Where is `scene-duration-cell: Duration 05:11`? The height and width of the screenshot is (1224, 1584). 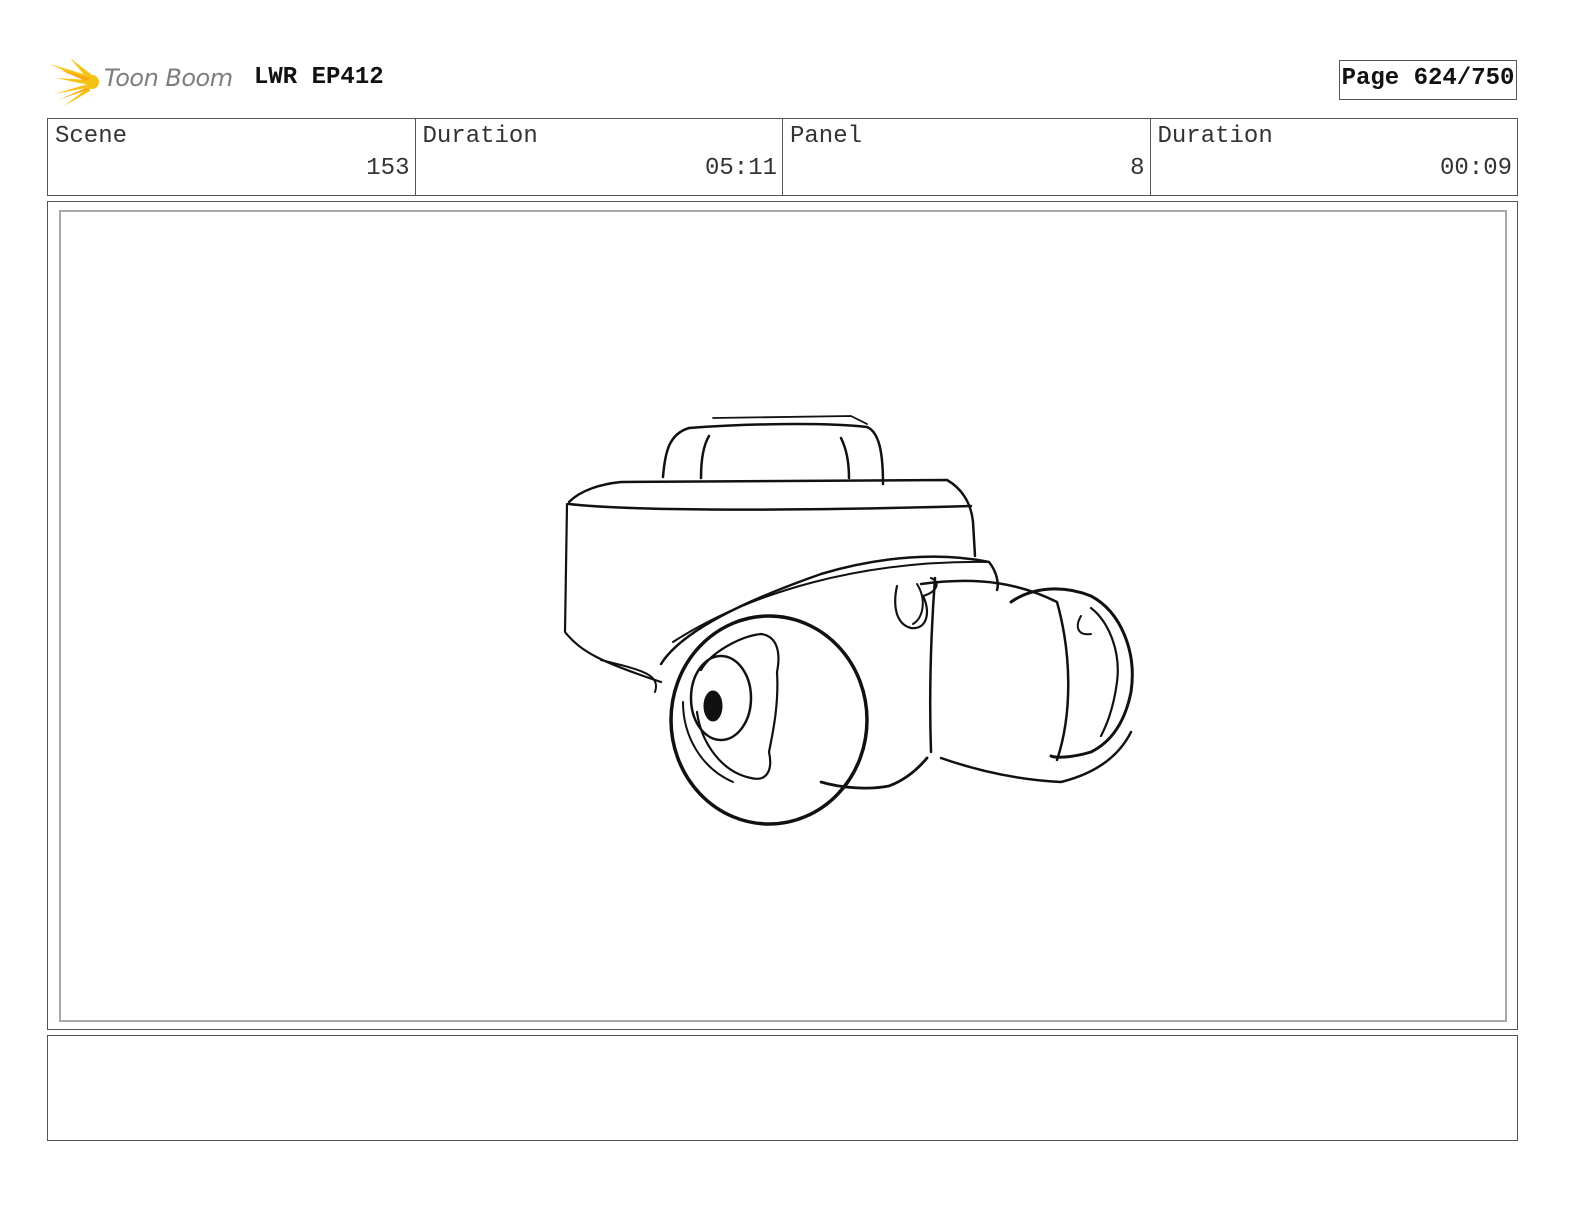 scene-duration-cell: Duration 05:11 is located at coordinates (599, 157).